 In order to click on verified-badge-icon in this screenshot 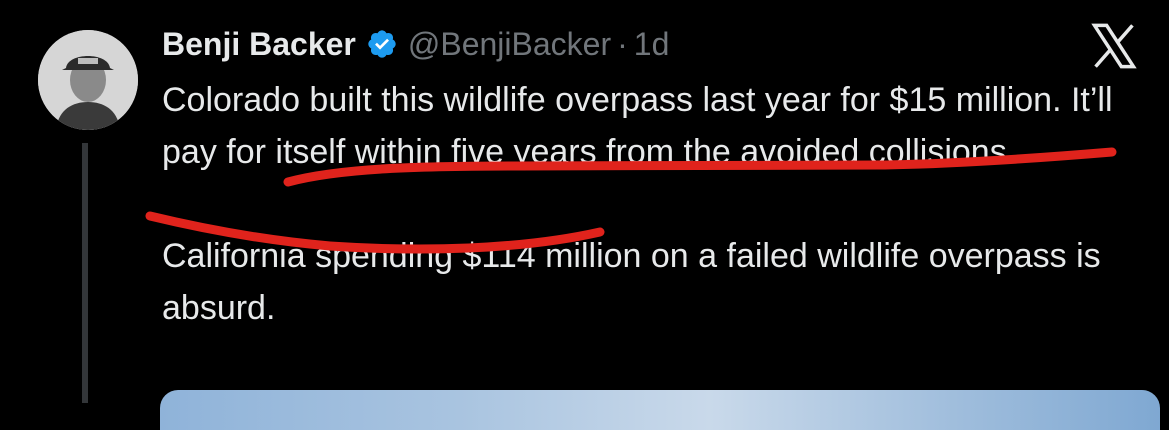, I will do `click(382, 44)`.